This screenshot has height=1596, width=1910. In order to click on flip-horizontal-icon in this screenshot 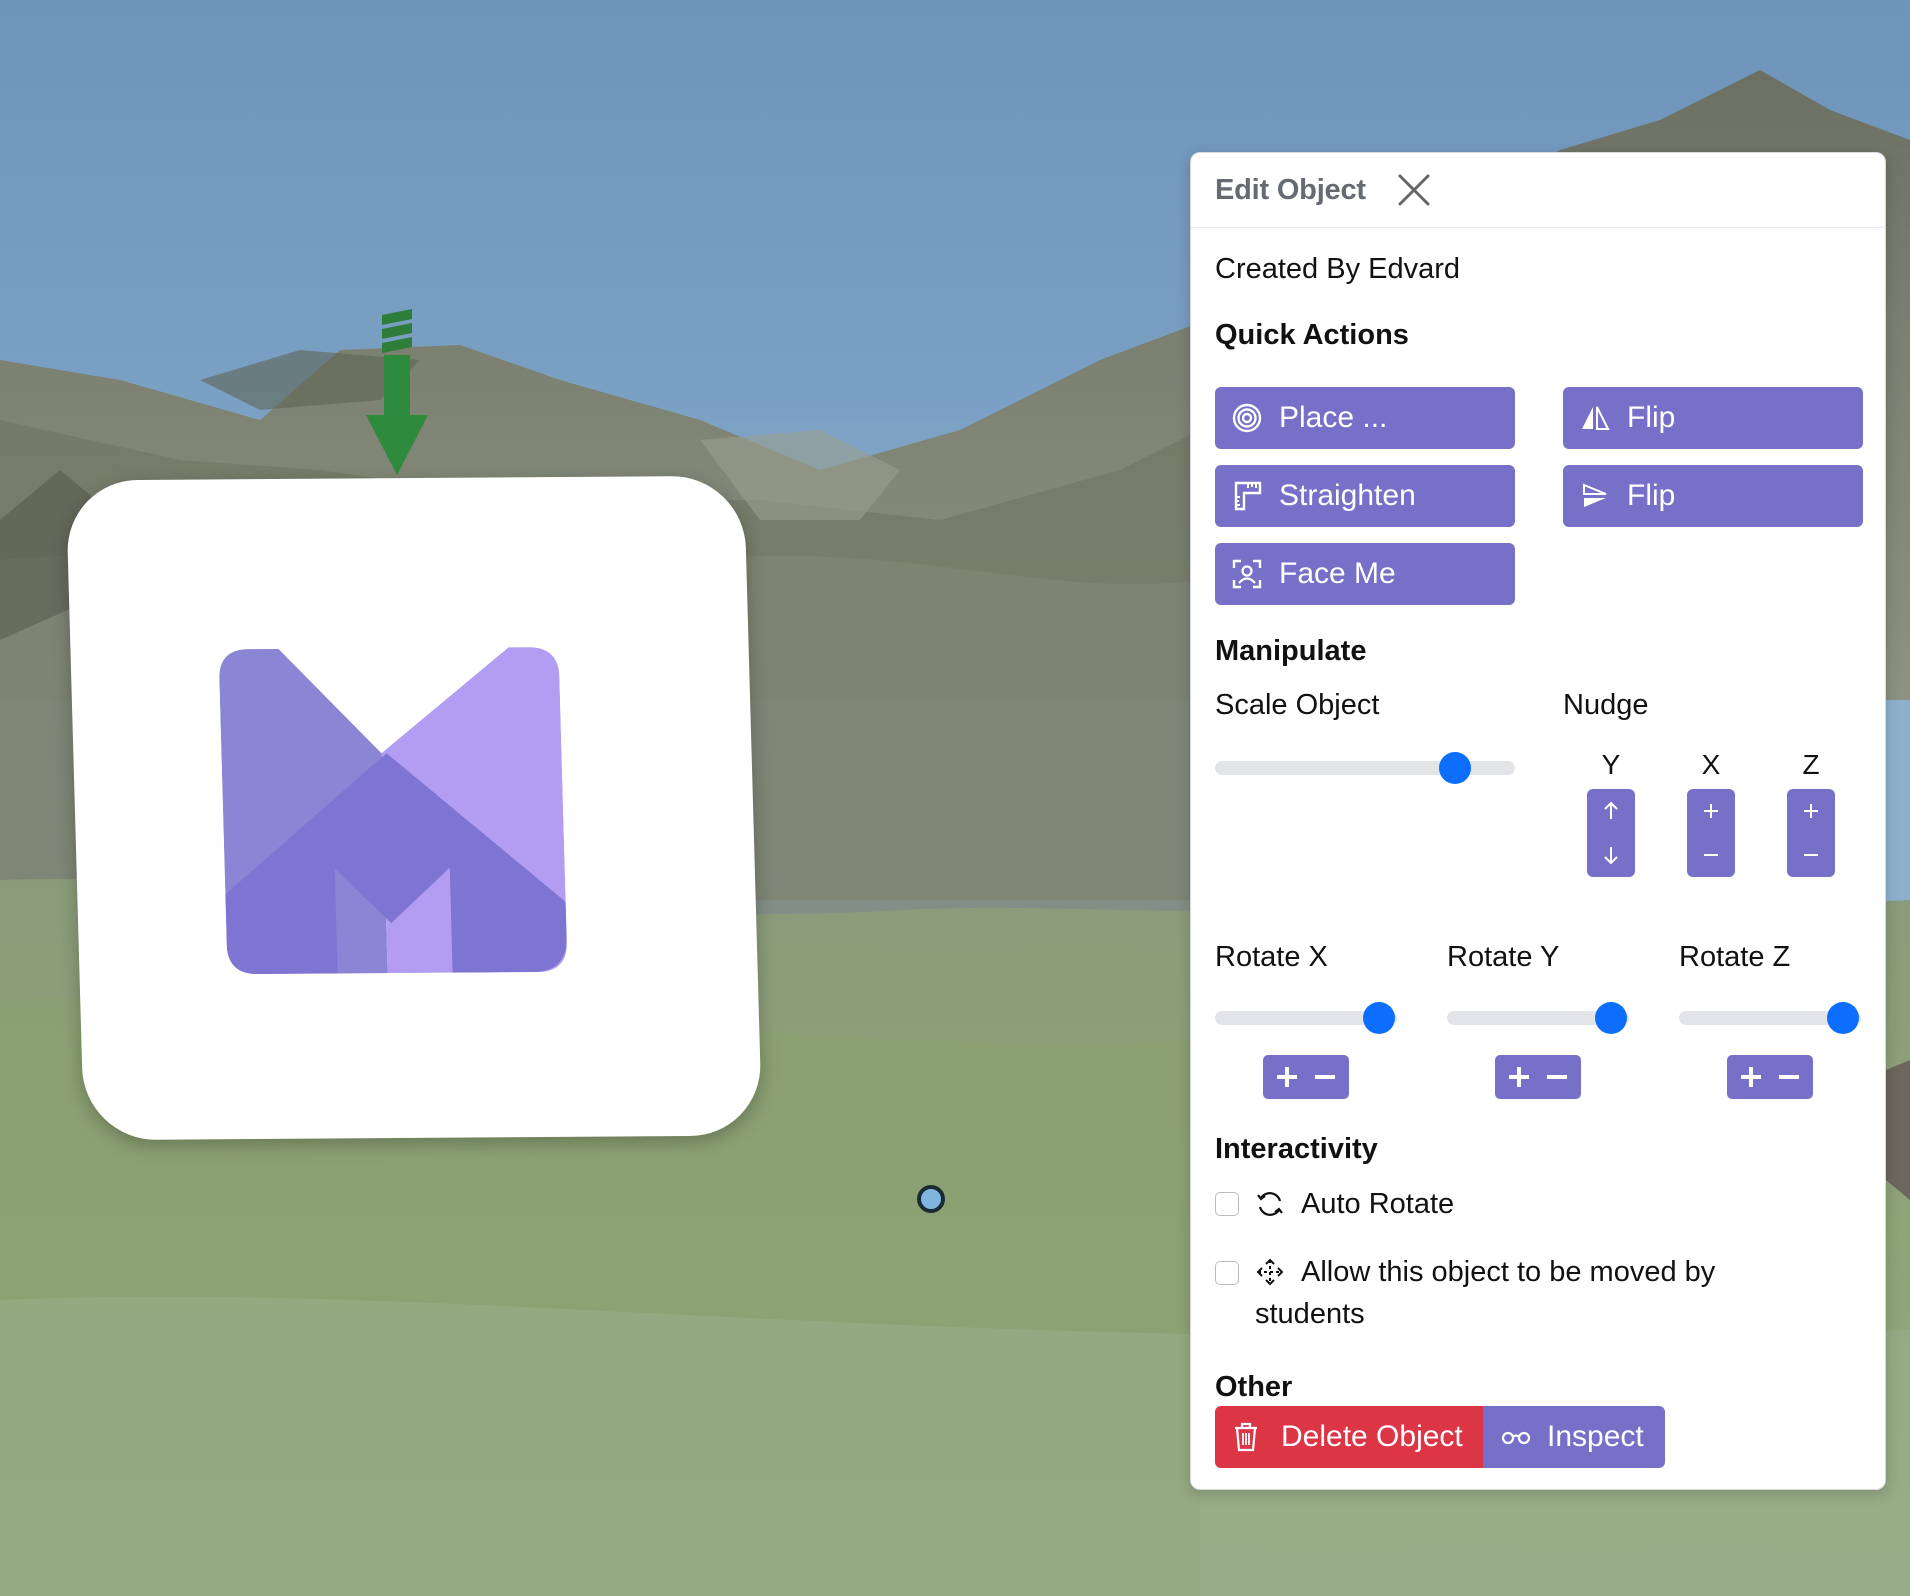, I will do `click(1595, 418)`.